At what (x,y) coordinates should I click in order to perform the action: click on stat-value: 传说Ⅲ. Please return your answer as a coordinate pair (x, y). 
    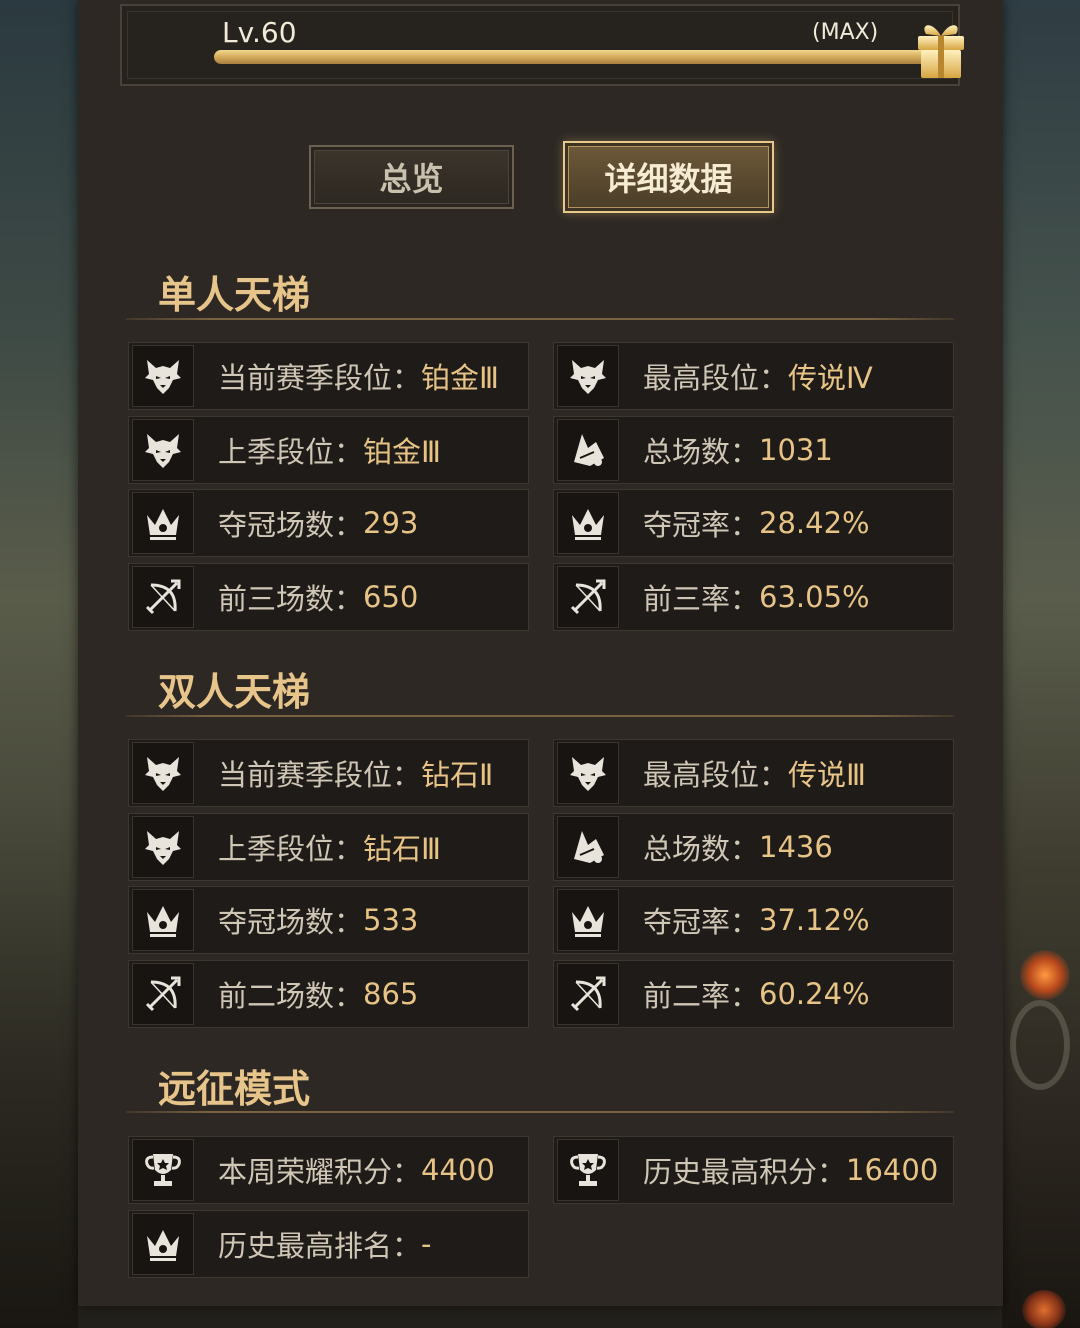
    Looking at the image, I should click on (827, 775).